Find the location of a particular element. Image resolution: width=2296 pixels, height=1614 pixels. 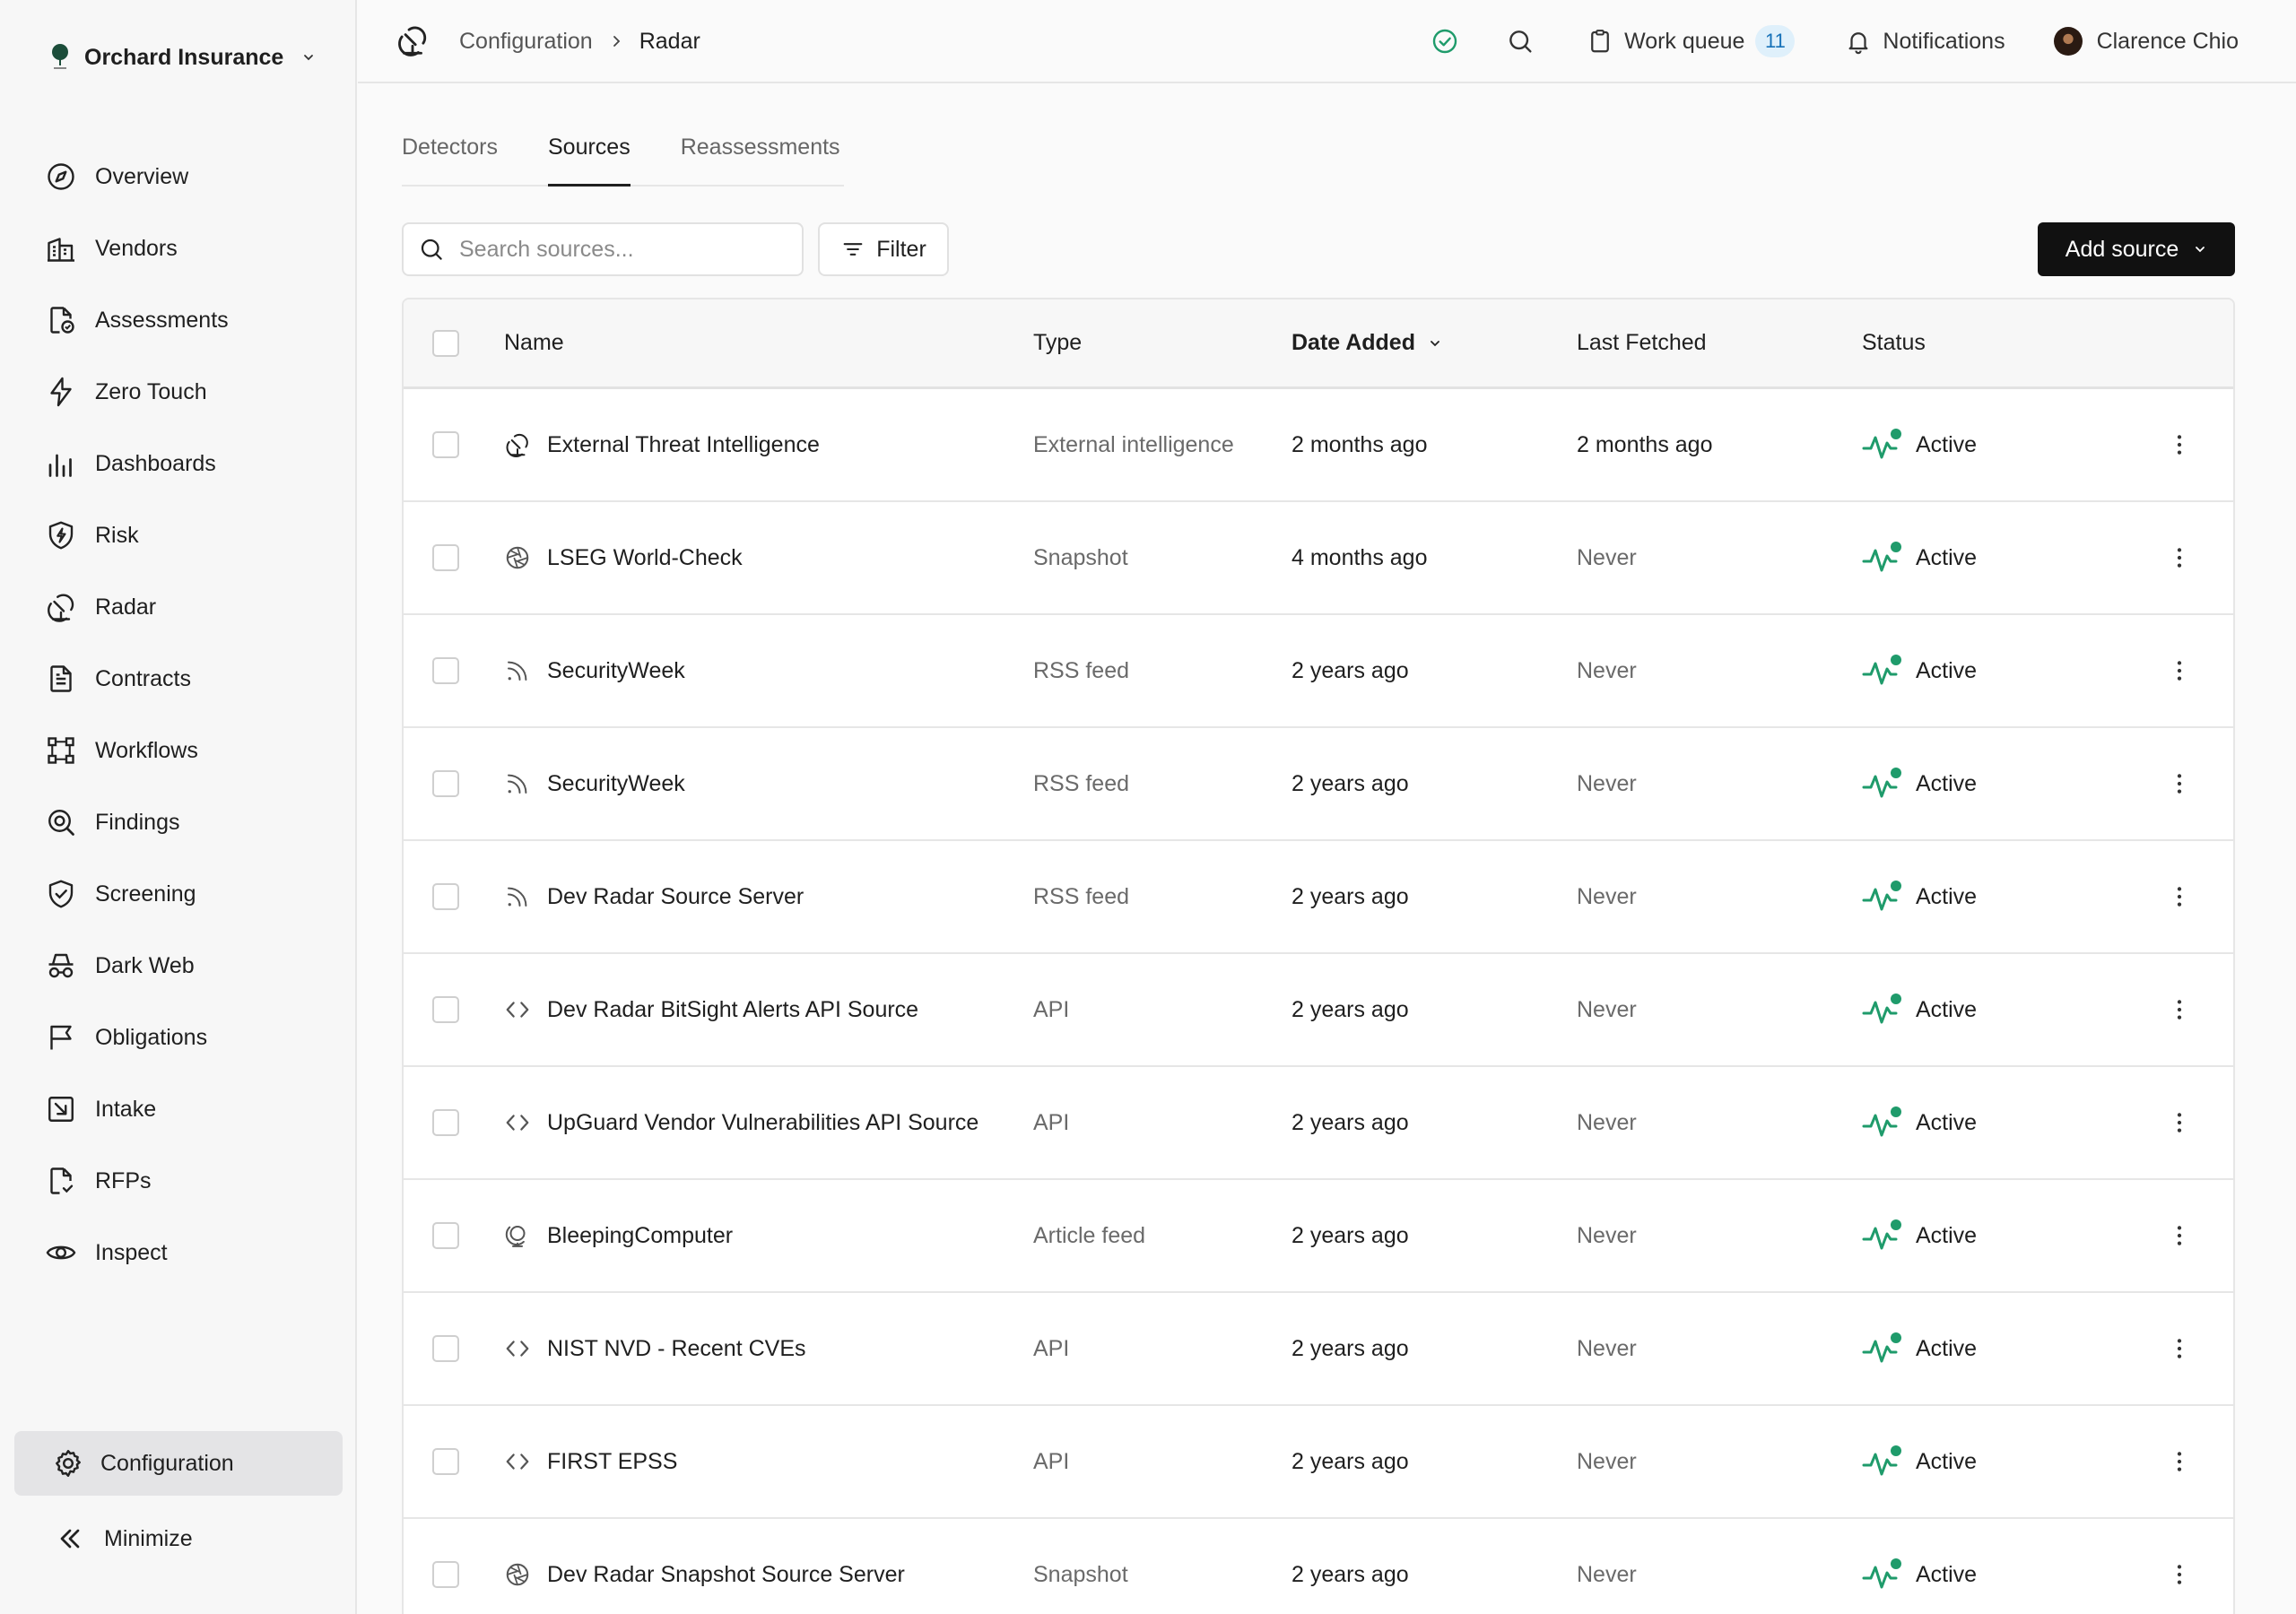

system-status-indicator is located at coordinates (1445, 41).